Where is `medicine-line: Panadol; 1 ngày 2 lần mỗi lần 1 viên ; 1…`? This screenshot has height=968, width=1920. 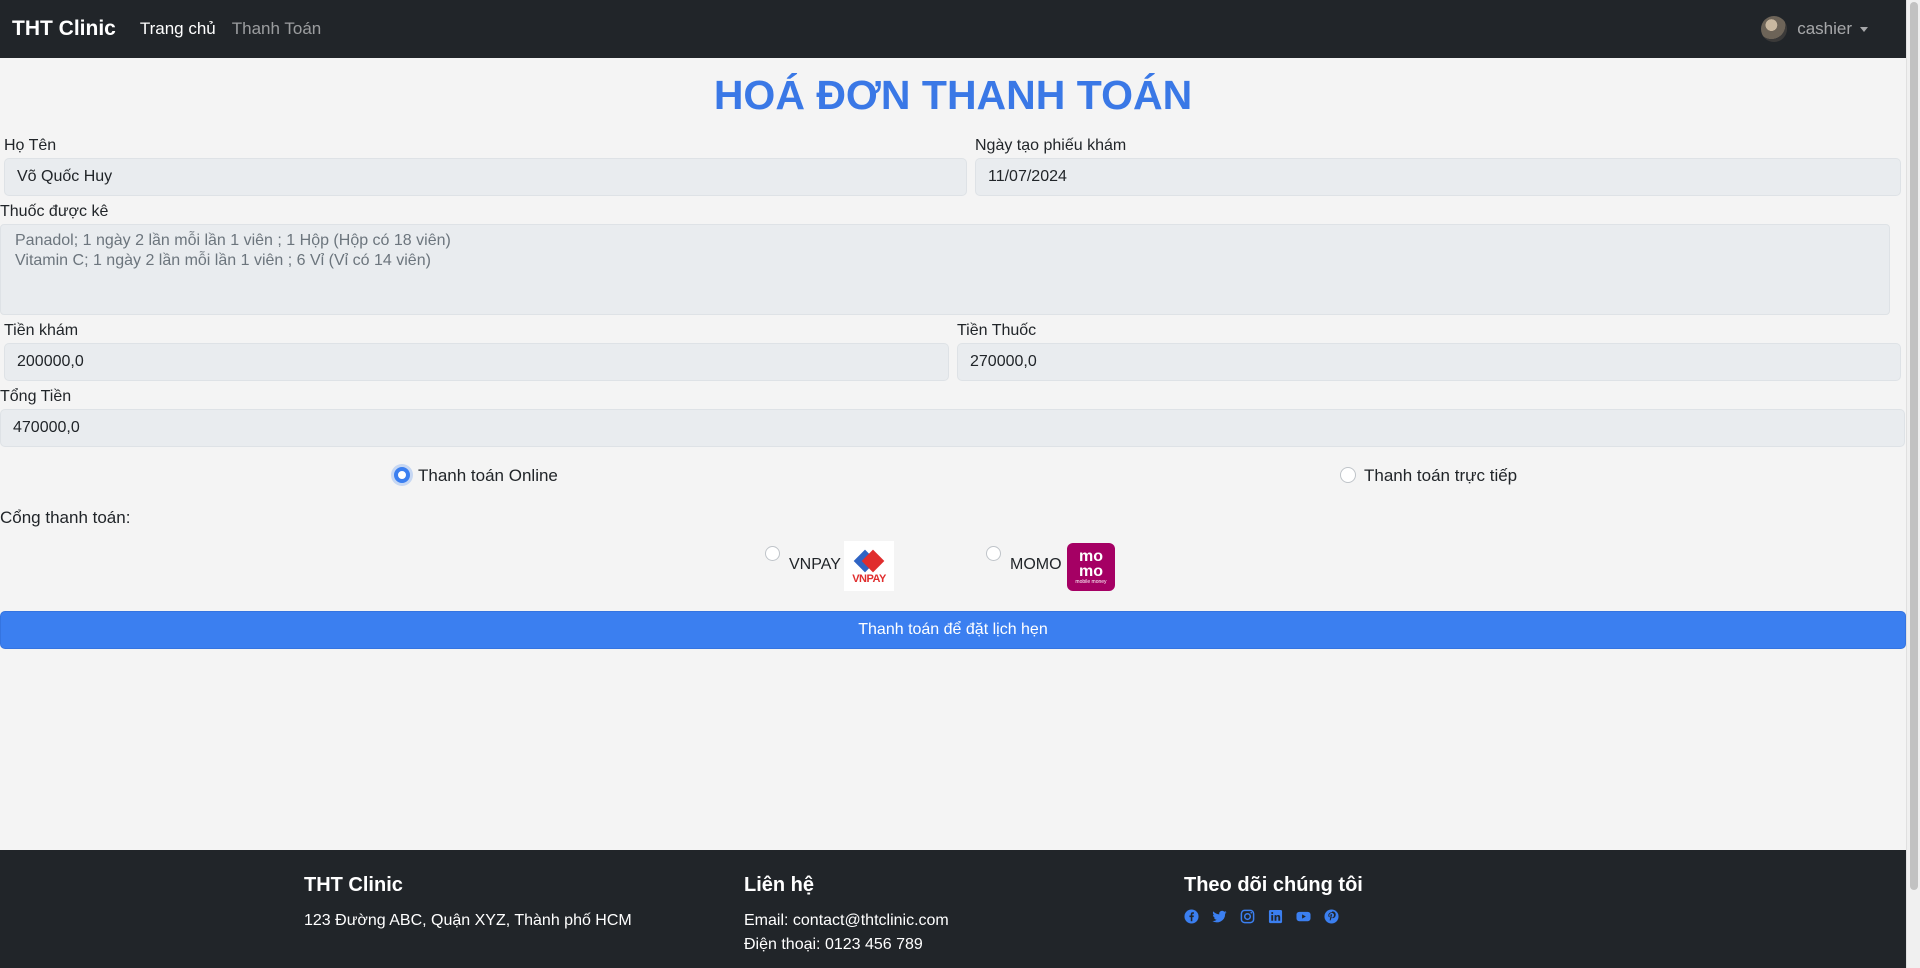 medicine-line: Panadol; 1 ngày 2 lần mỗi lần 1 viên ; 1… is located at coordinates (233, 240).